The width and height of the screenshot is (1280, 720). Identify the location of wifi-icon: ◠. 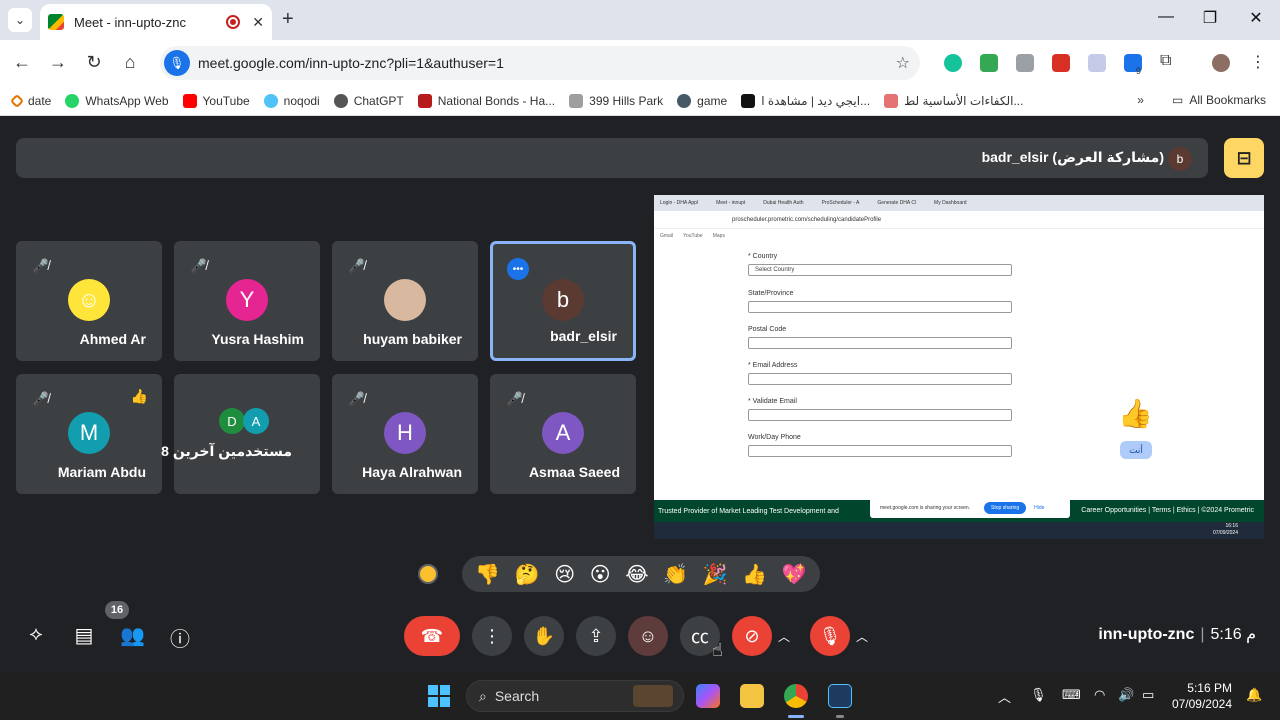
(1099, 695).